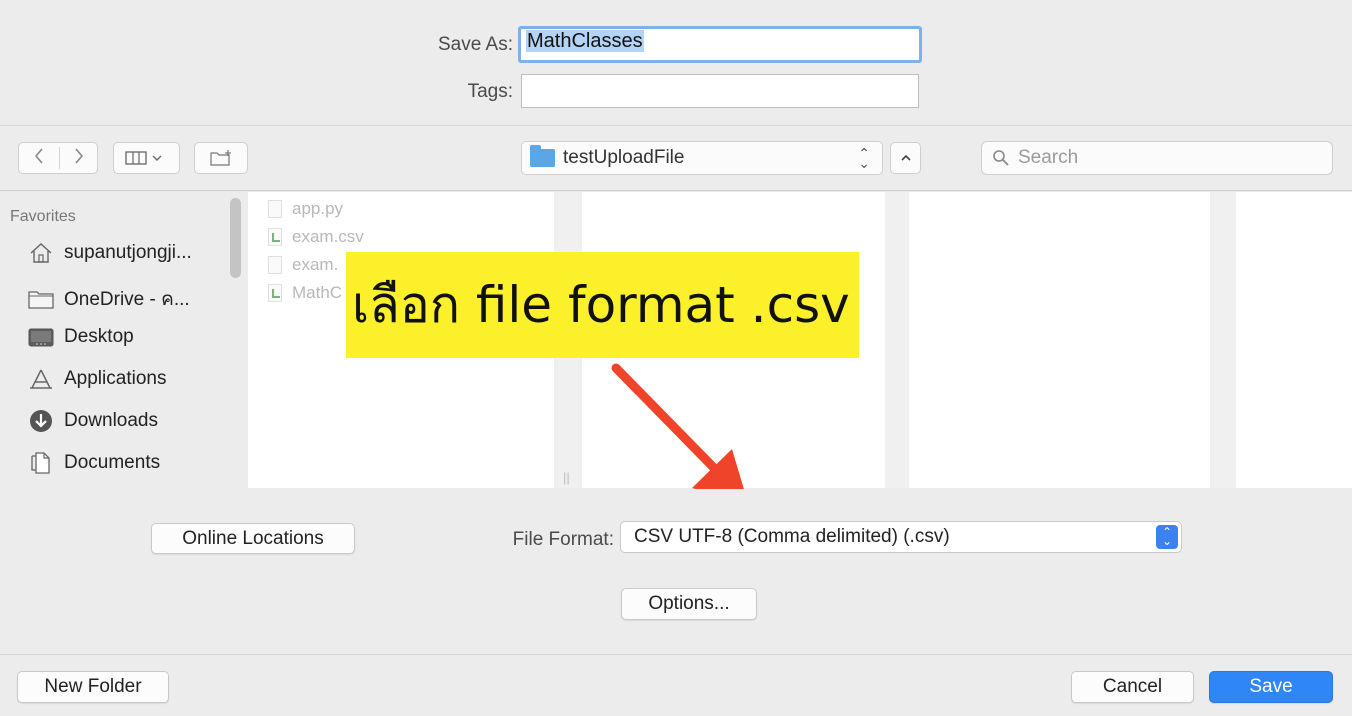  I want to click on search-input: Search, so click(1157, 158).